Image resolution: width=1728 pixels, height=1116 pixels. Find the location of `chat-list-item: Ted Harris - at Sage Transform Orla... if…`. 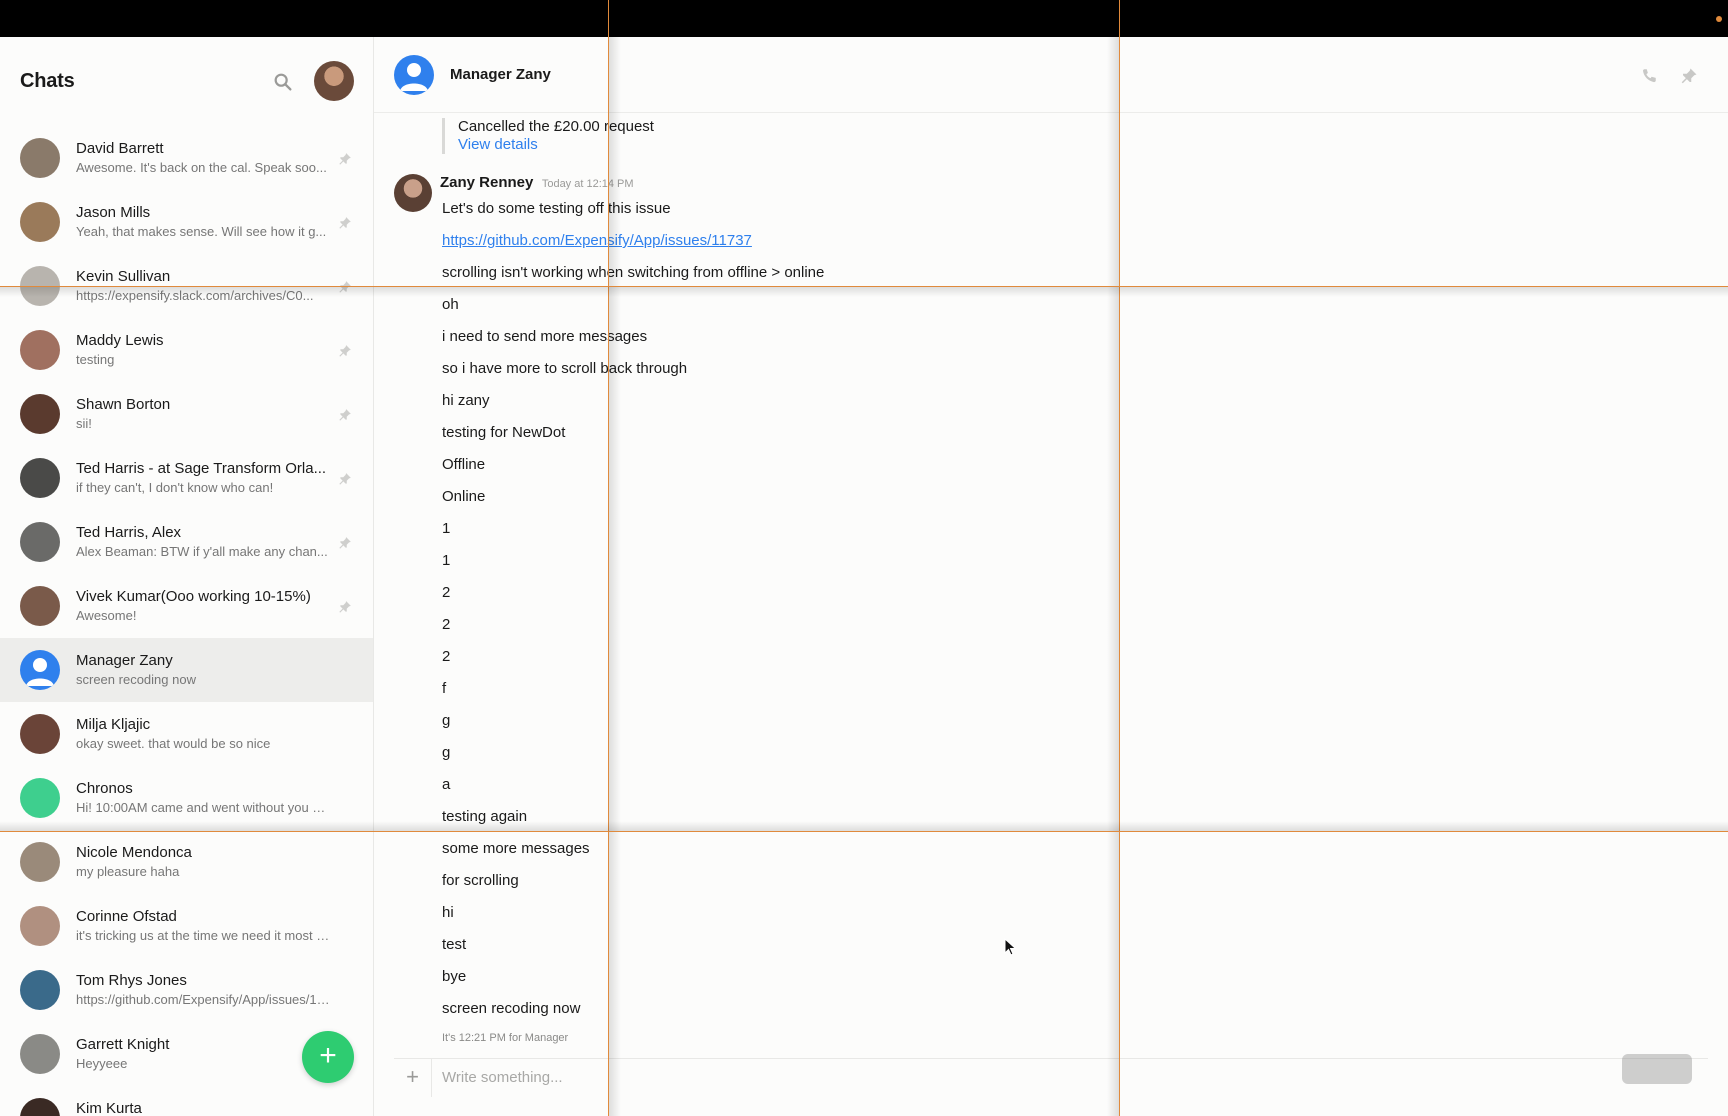

chat-list-item: Ted Harris - at Sage Transform Orla... if… is located at coordinates (186, 478).